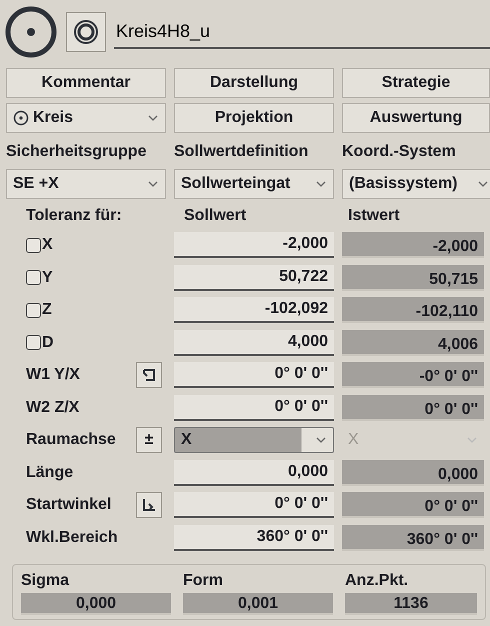  I want to click on feature-type-button, so click(86, 32).